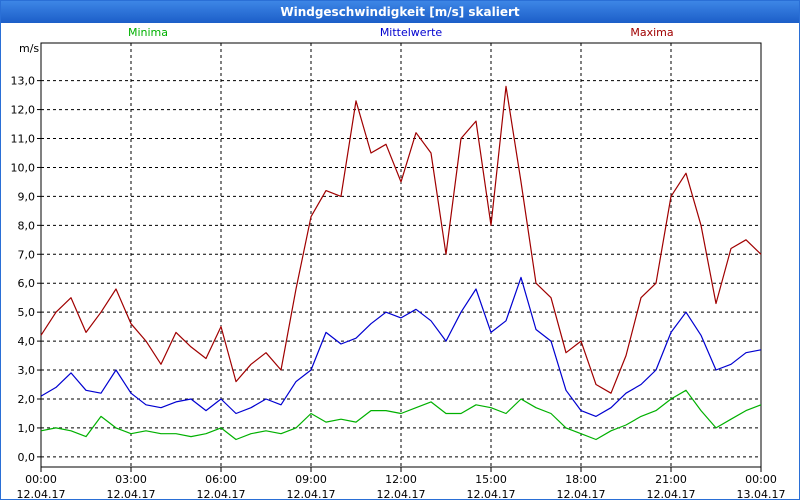 Image resolution: width=800 pixels, height=500 pixels. Describe the element at coordinates (23, 167) in the screenshot. I see `y-tick-label: 10,0` at that location.